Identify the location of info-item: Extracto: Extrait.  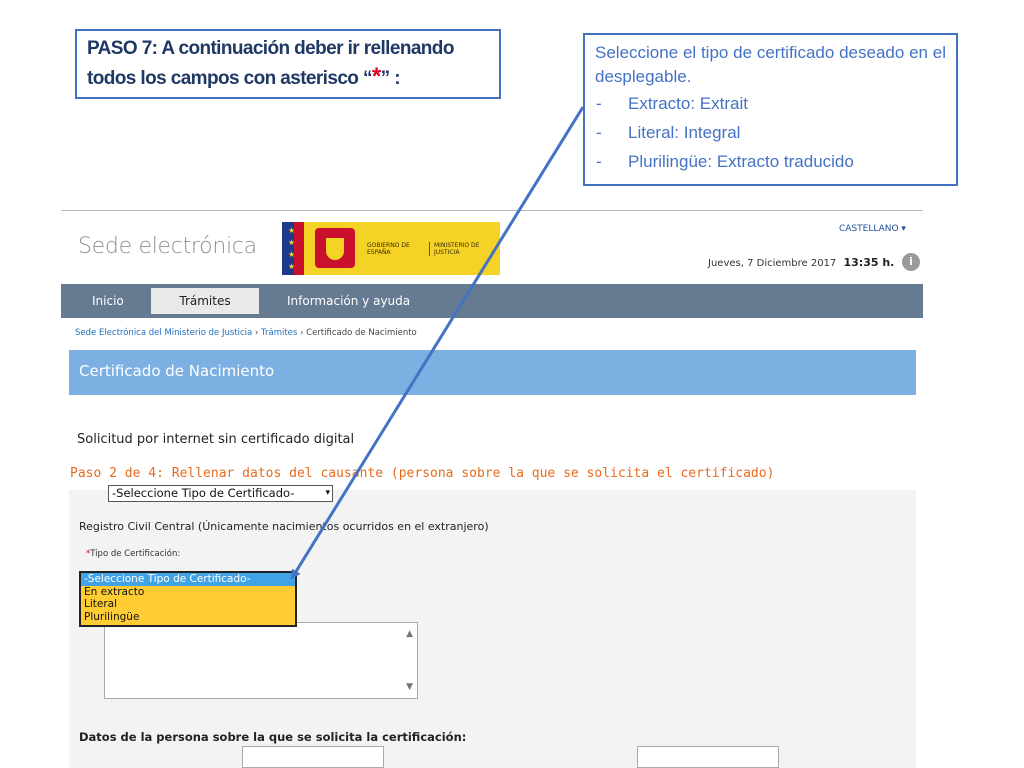
(770, 103).